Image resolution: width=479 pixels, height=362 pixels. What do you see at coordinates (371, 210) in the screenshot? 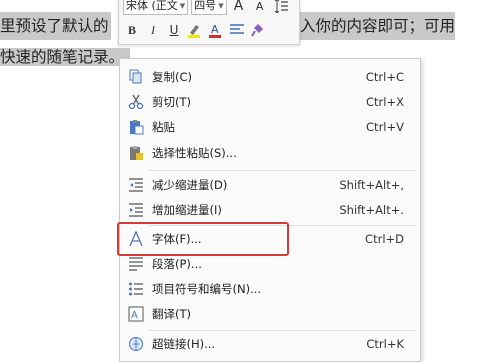
I see `menu-item-shortcut: Shift+Alt+.` at bounding box center [371, 210].